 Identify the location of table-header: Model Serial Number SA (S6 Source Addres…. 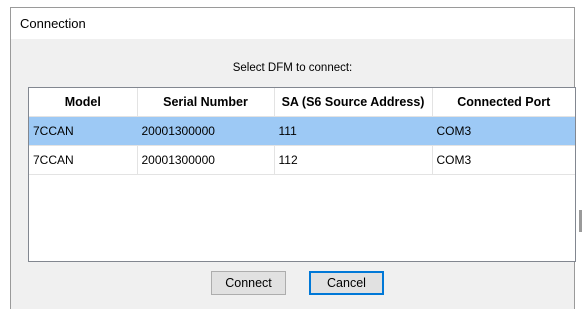
(302, 102).